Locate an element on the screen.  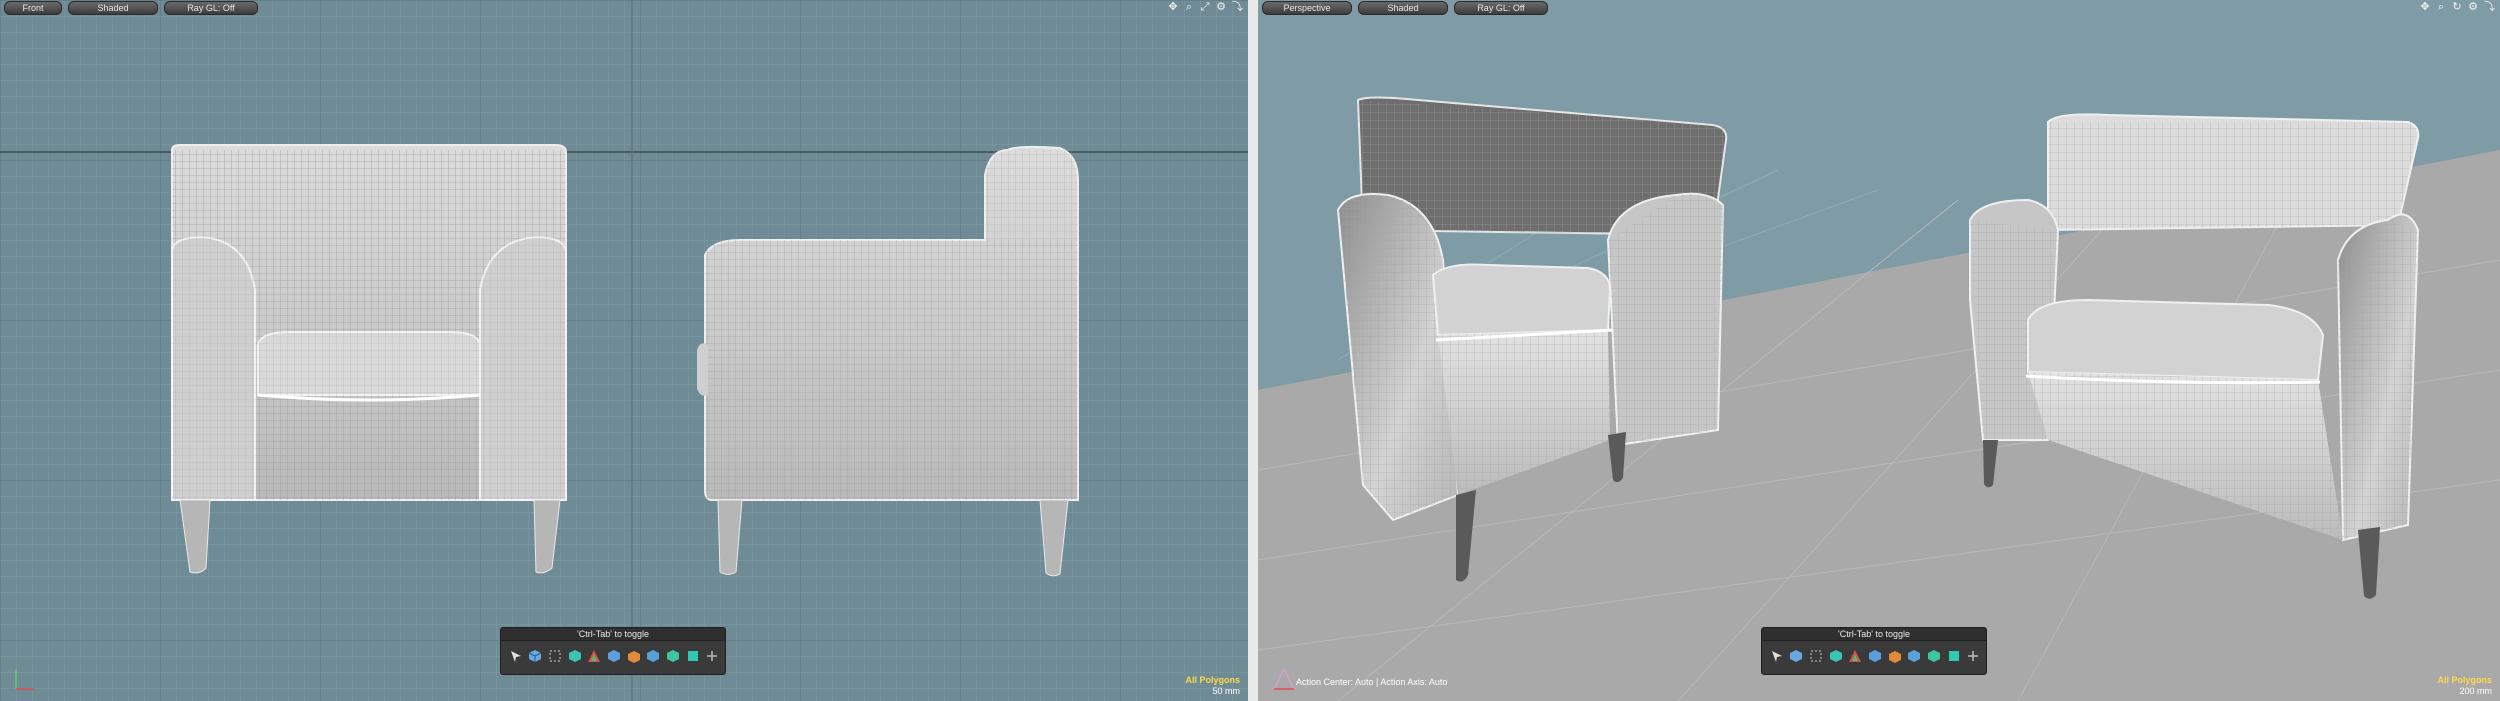
front-viewport-controls: ✥ ⌕ ⤢ ⚙ ⤵ is located at coordinates (1205, 7).